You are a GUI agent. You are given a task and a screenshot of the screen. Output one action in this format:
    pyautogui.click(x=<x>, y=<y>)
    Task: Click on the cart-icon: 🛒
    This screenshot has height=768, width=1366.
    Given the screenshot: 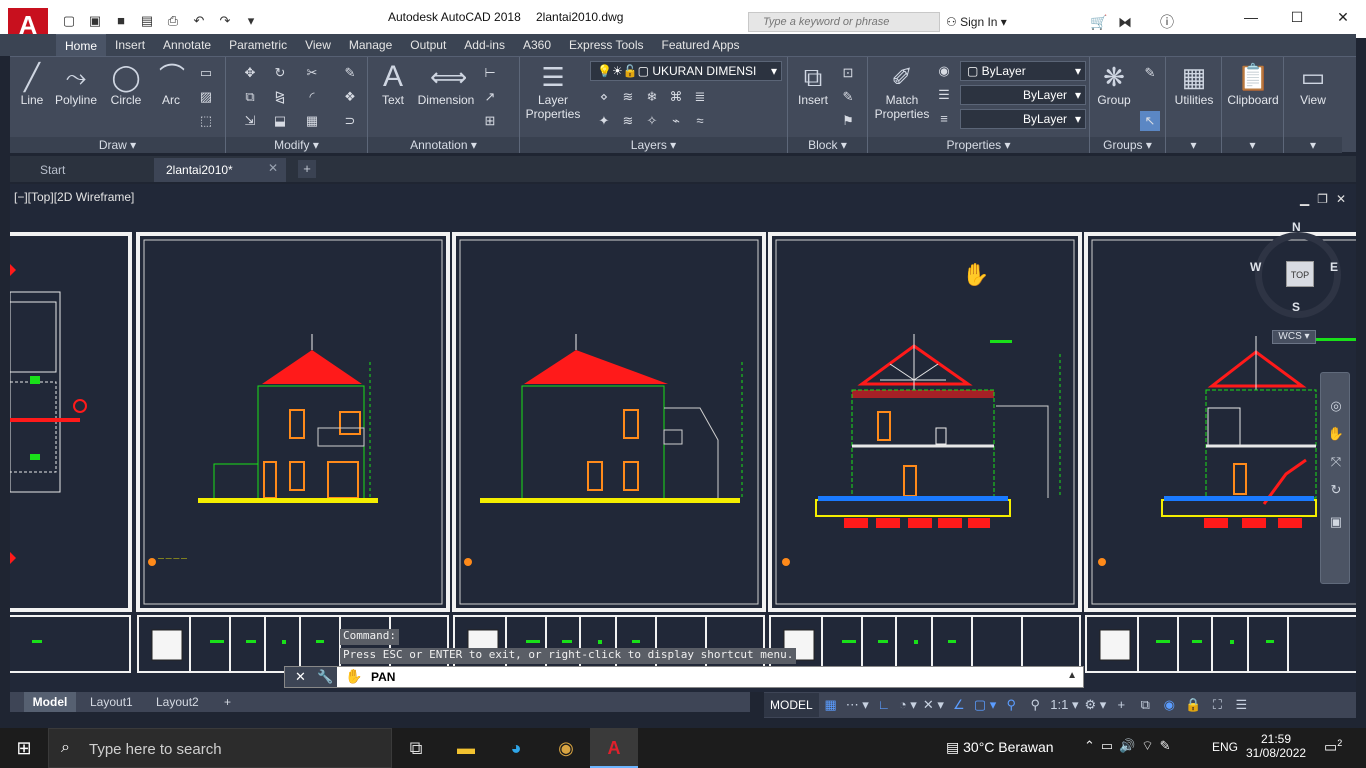 What is the action you would take?
    pyautogui.click(x=1098, y=22)
    